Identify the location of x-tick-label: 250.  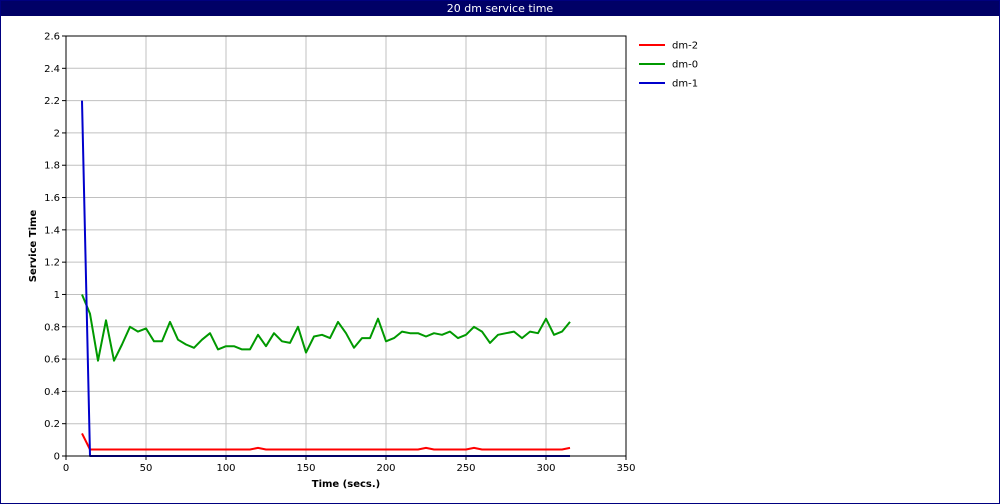
(465, 468).